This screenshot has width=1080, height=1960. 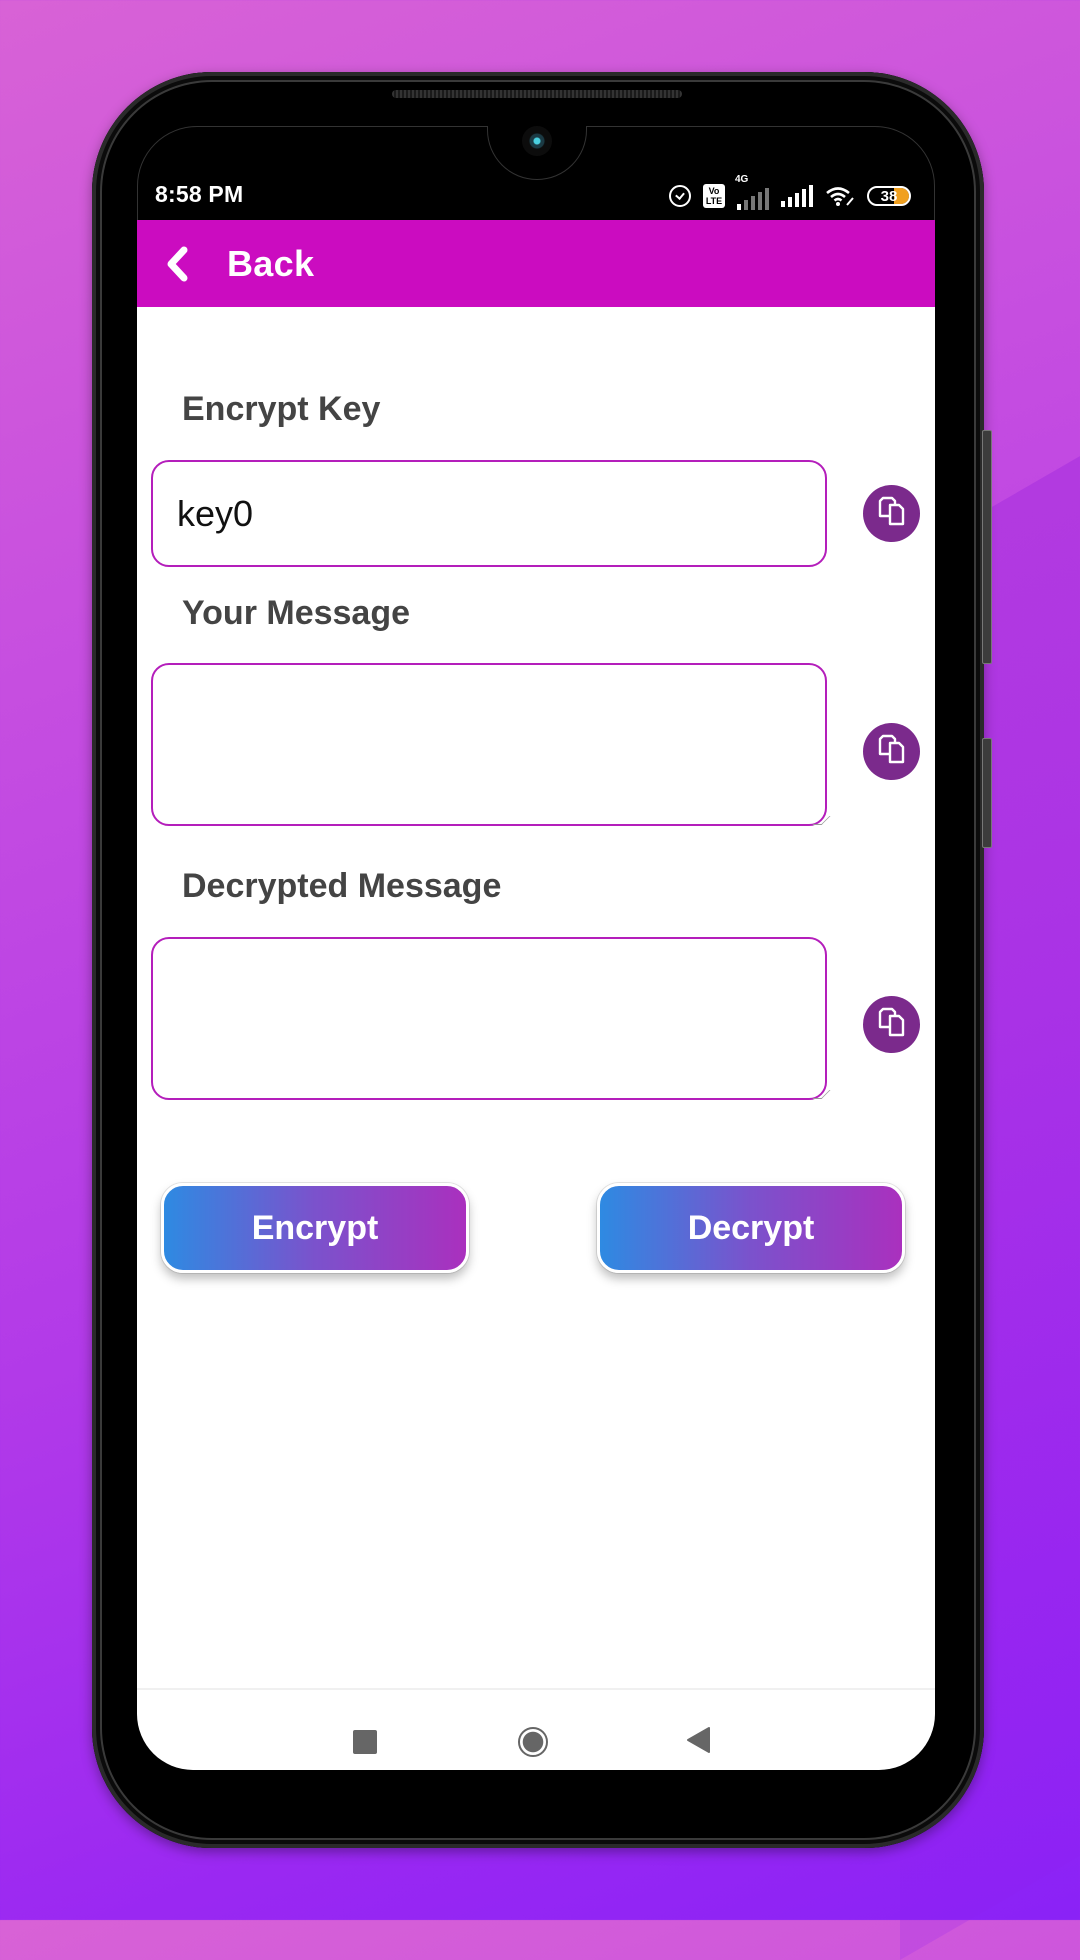 I want to click on chevron-left-icon, so click(x=177, y=264).